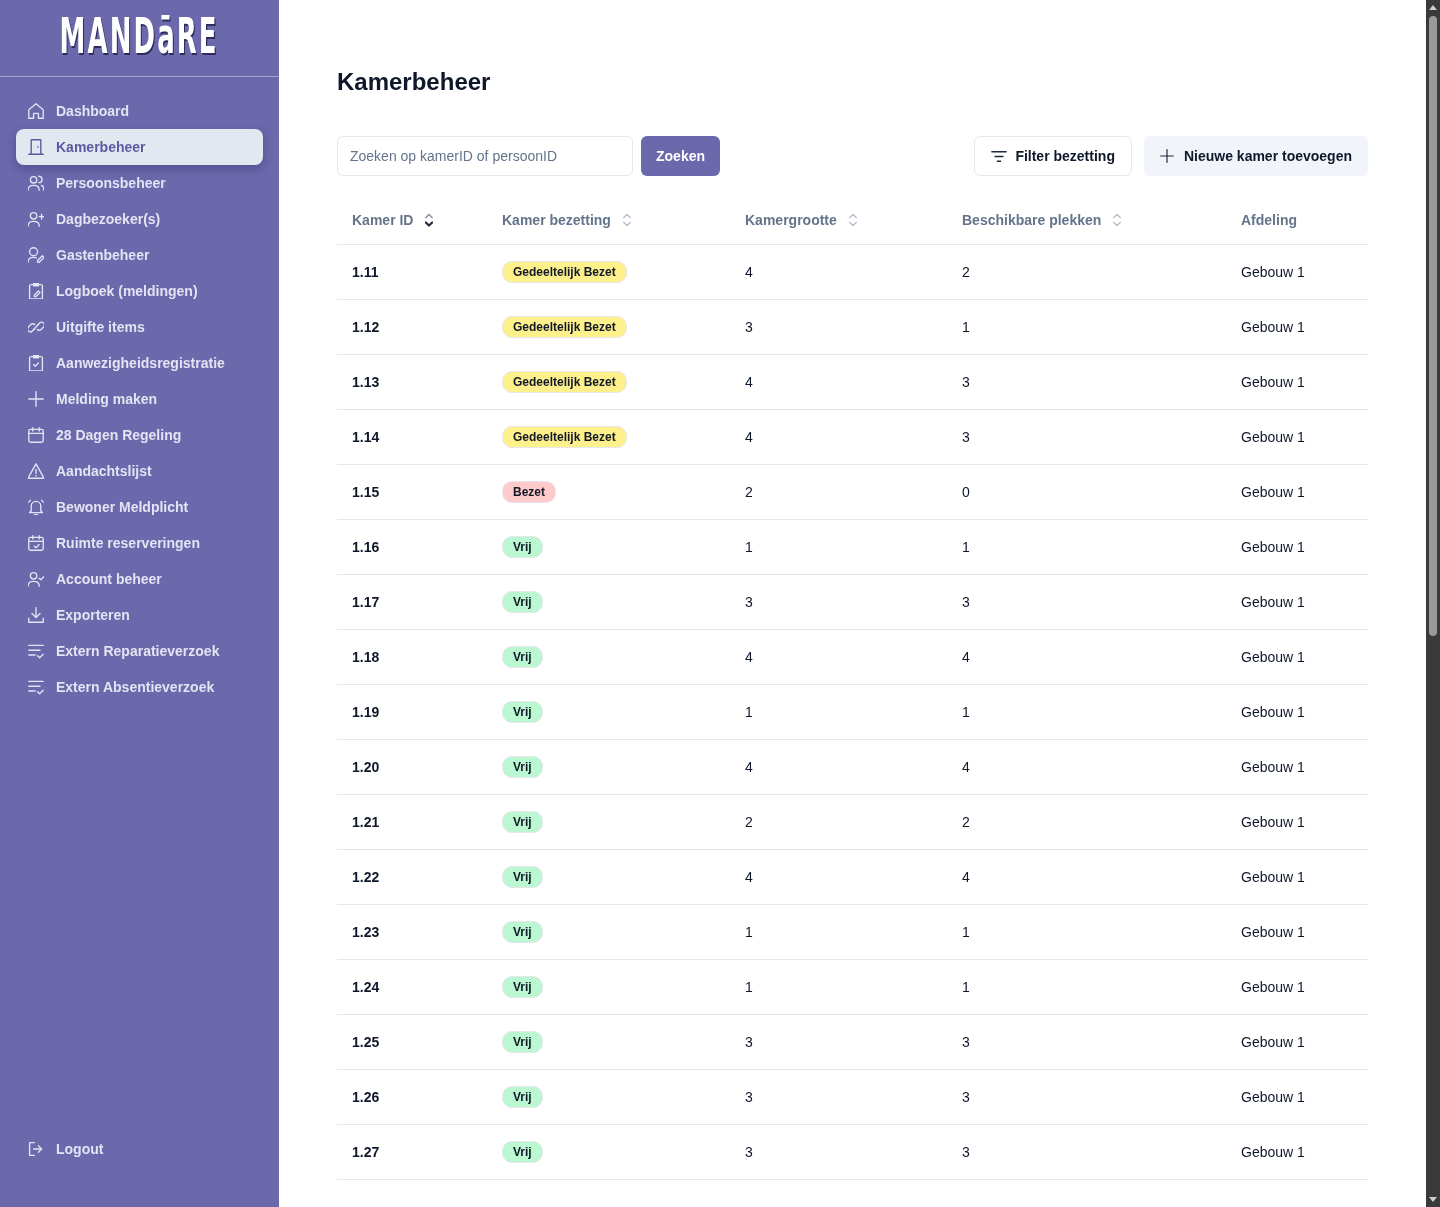  Describe the element at coordinates (36, 543) in the screenshot. I see `calendar-check-icon` at that location.